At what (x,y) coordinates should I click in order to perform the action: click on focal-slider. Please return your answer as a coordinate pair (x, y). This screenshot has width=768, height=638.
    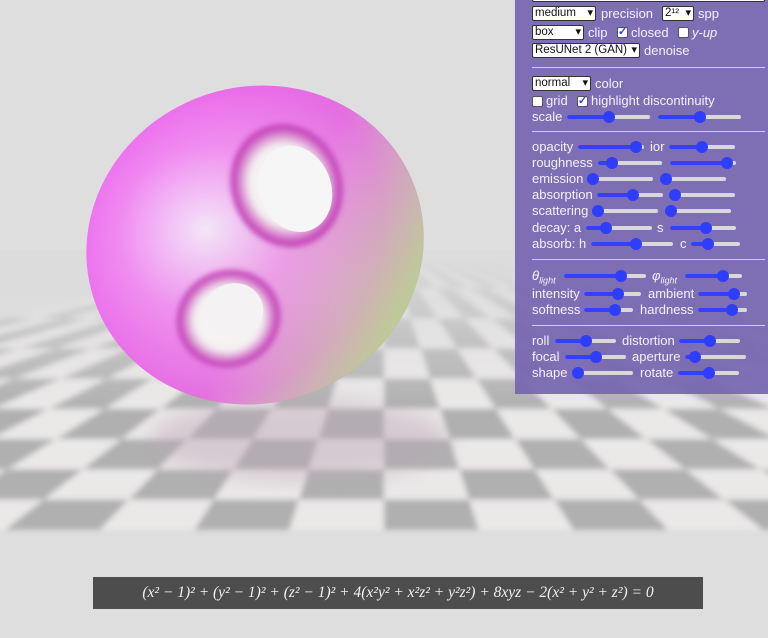
    Looking at the image, I should click on (595, 357).